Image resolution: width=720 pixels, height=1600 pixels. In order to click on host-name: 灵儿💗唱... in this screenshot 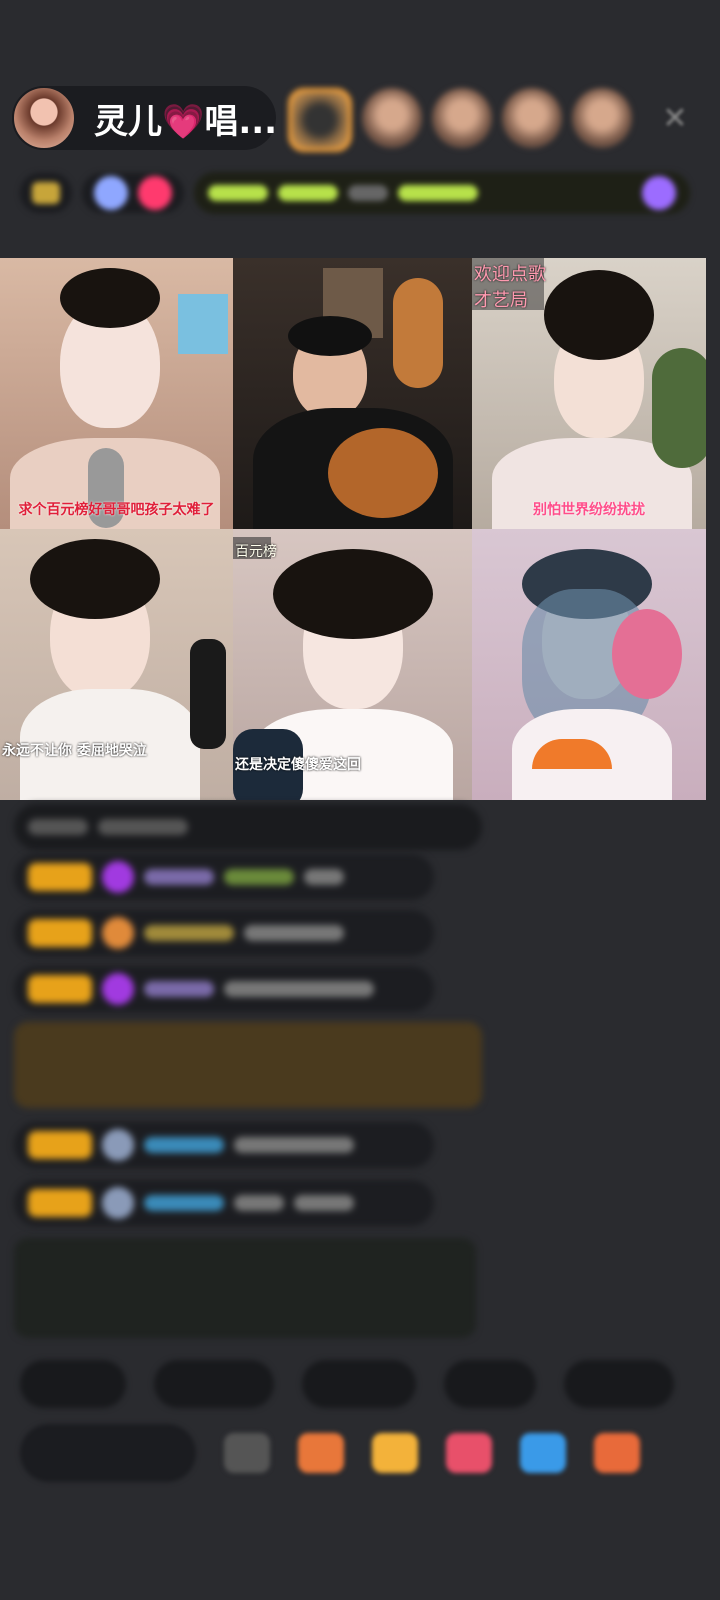, I will do `click(184, 121)`.